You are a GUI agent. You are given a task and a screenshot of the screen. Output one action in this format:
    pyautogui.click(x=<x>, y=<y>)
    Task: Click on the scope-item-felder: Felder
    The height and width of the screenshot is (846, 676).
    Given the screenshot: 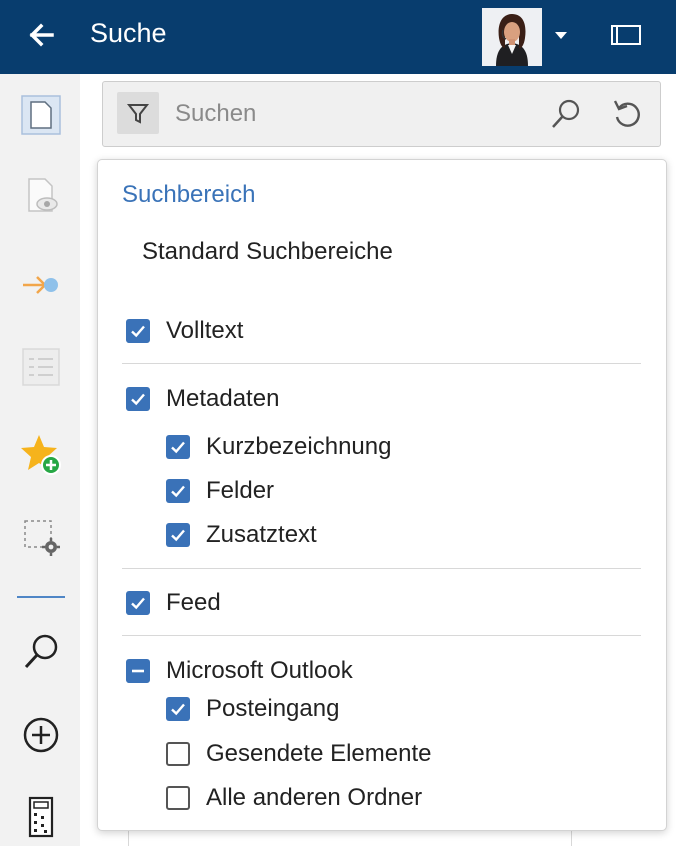 What is the action you would take?
    pyautogui.click(x=220, y=491)
    